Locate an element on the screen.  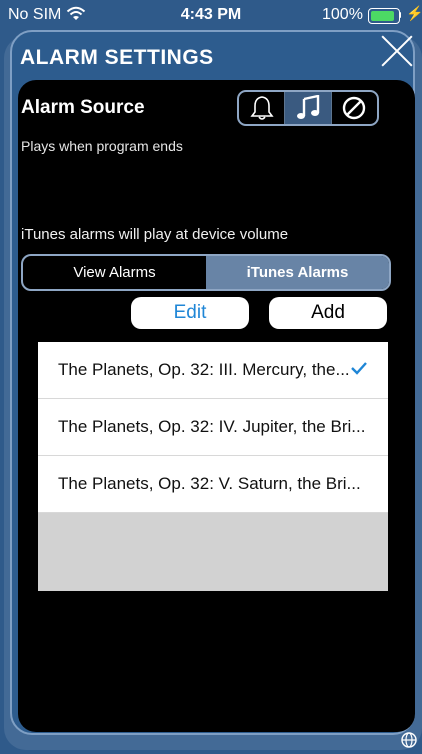
status-bar: No SIM 4:43 PM 100% ⚡ is located at coordinates (211, 15).